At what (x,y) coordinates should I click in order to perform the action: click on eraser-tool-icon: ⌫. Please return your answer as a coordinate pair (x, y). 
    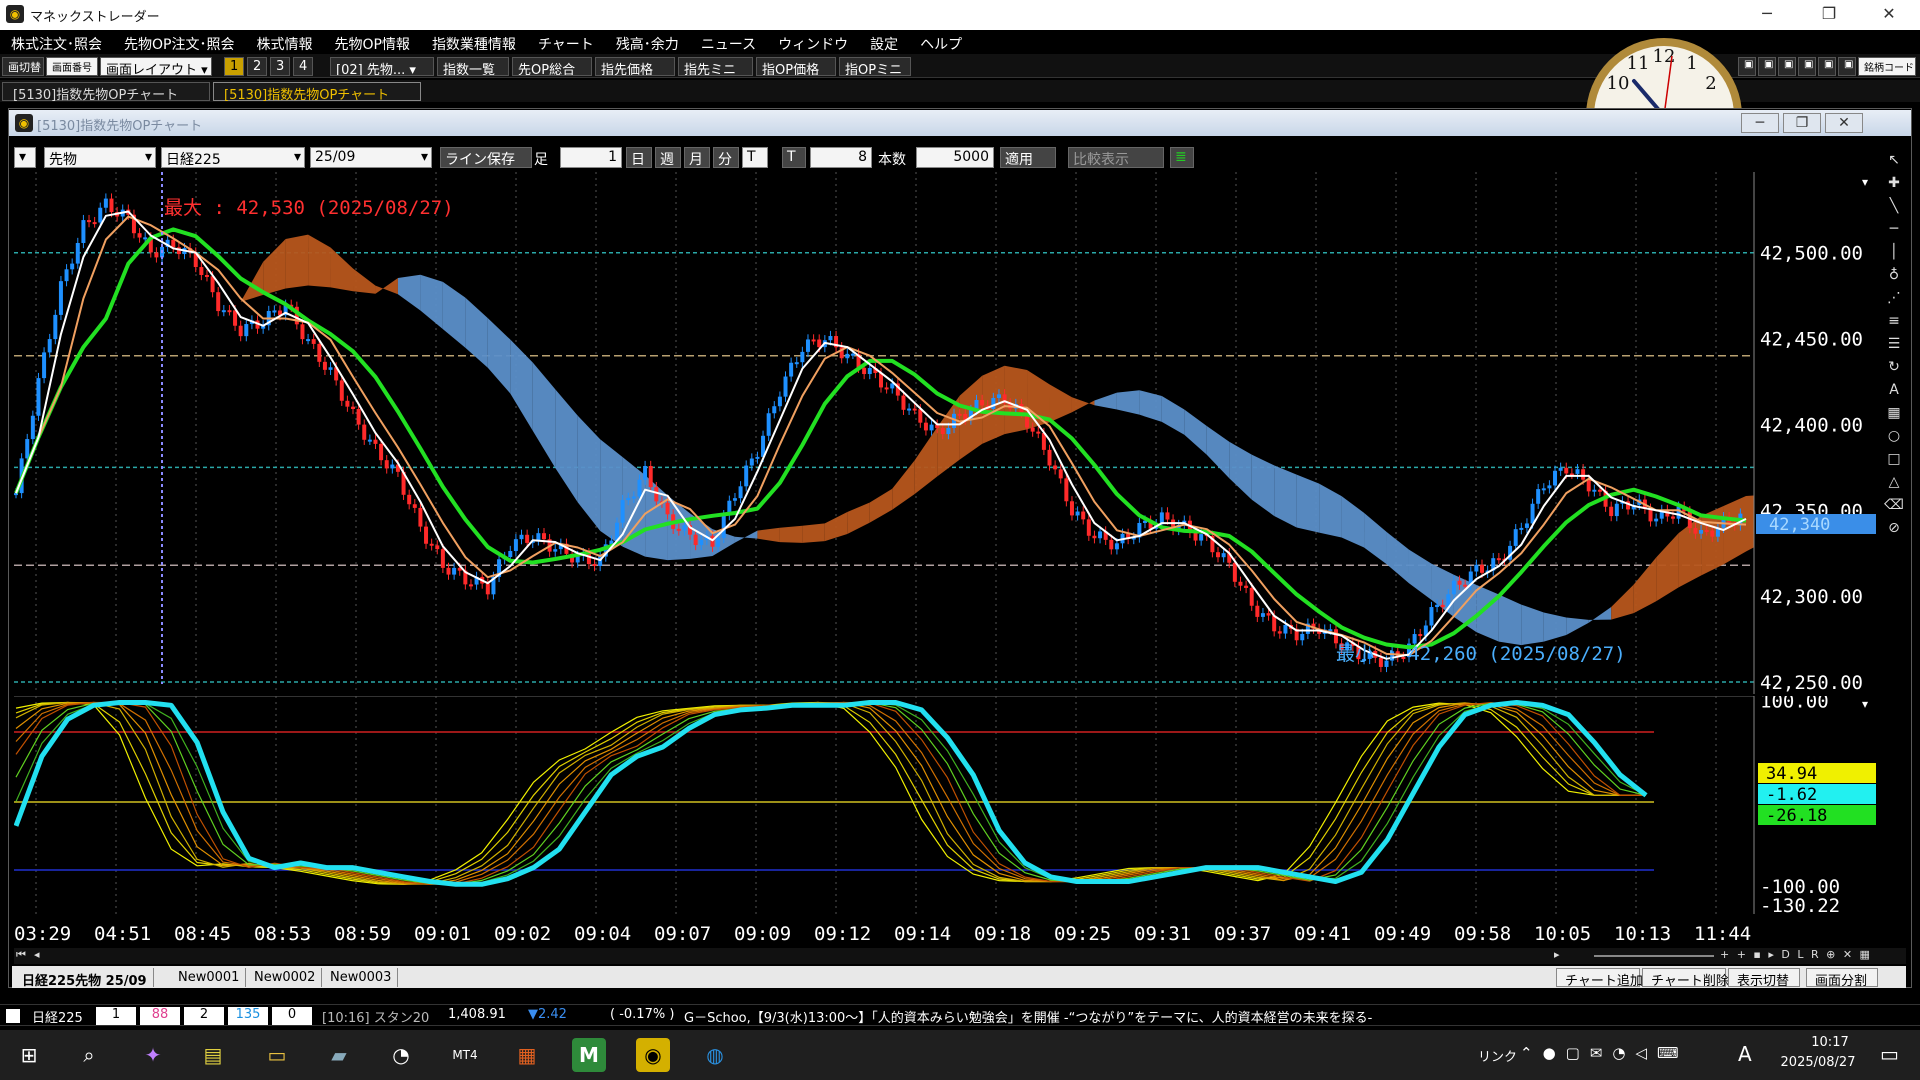
    Looking at the image, I should click on (1894, 508).